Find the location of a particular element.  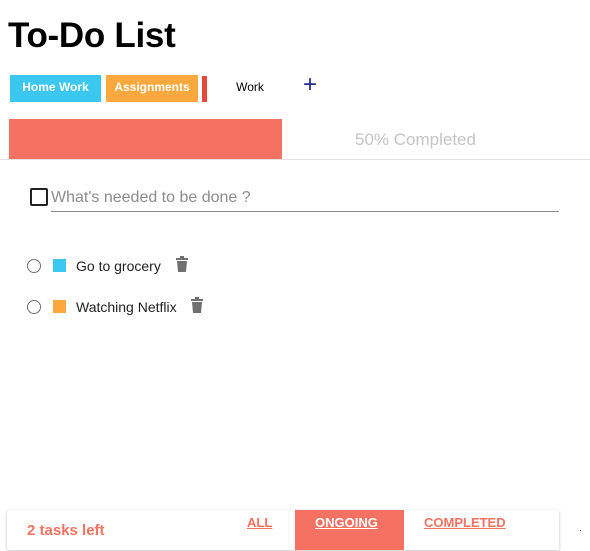

filter-ongoing: ONGOING is located at coordinates (346, 522).